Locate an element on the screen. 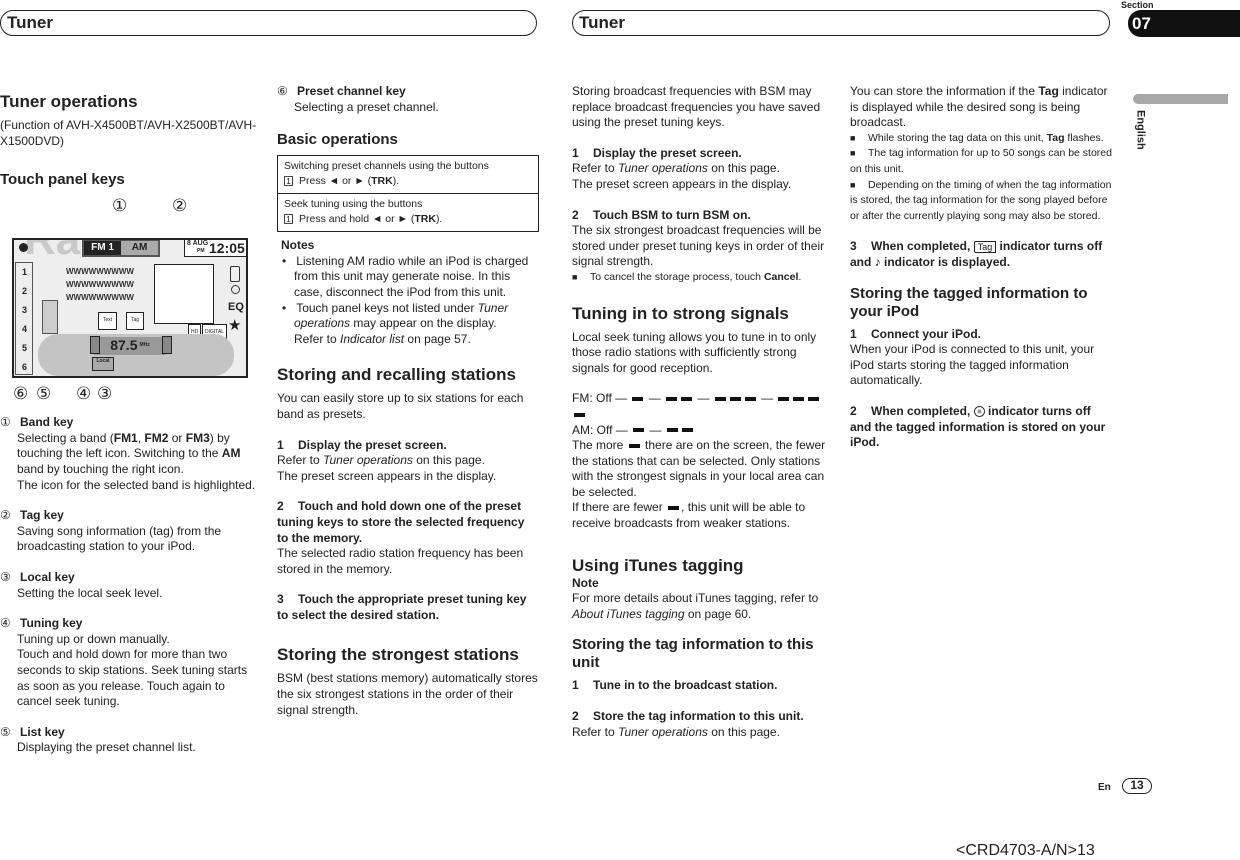 The width and height of the screenshot is (1240, 860). preset-buttons: 1 2 3 4 5 6 is located at coordinates (24, 320).